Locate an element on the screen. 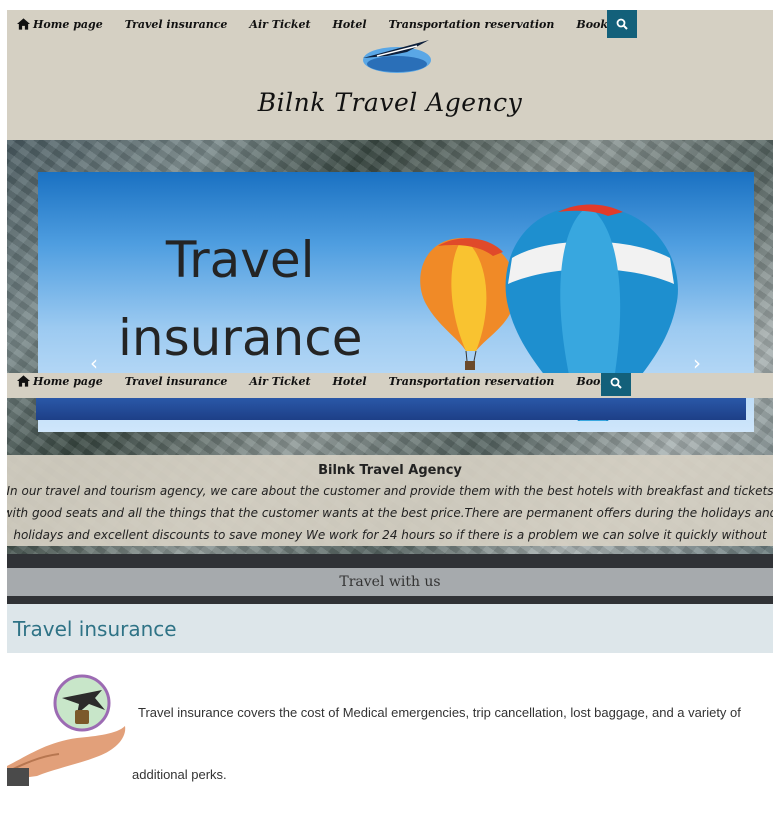  divider-bar-bottom is located at coordinates (390, 600).